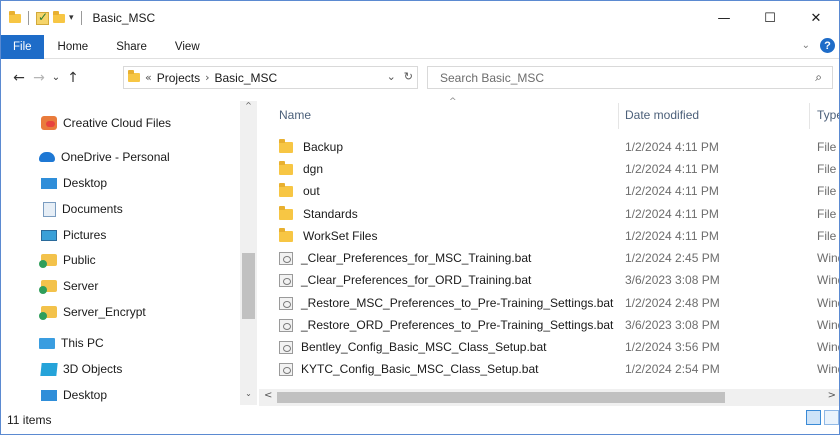 This screenshot has width=840, height=435. I want to click on nav-item-onedrive: OneDrive - Personal, so click(104, 157).